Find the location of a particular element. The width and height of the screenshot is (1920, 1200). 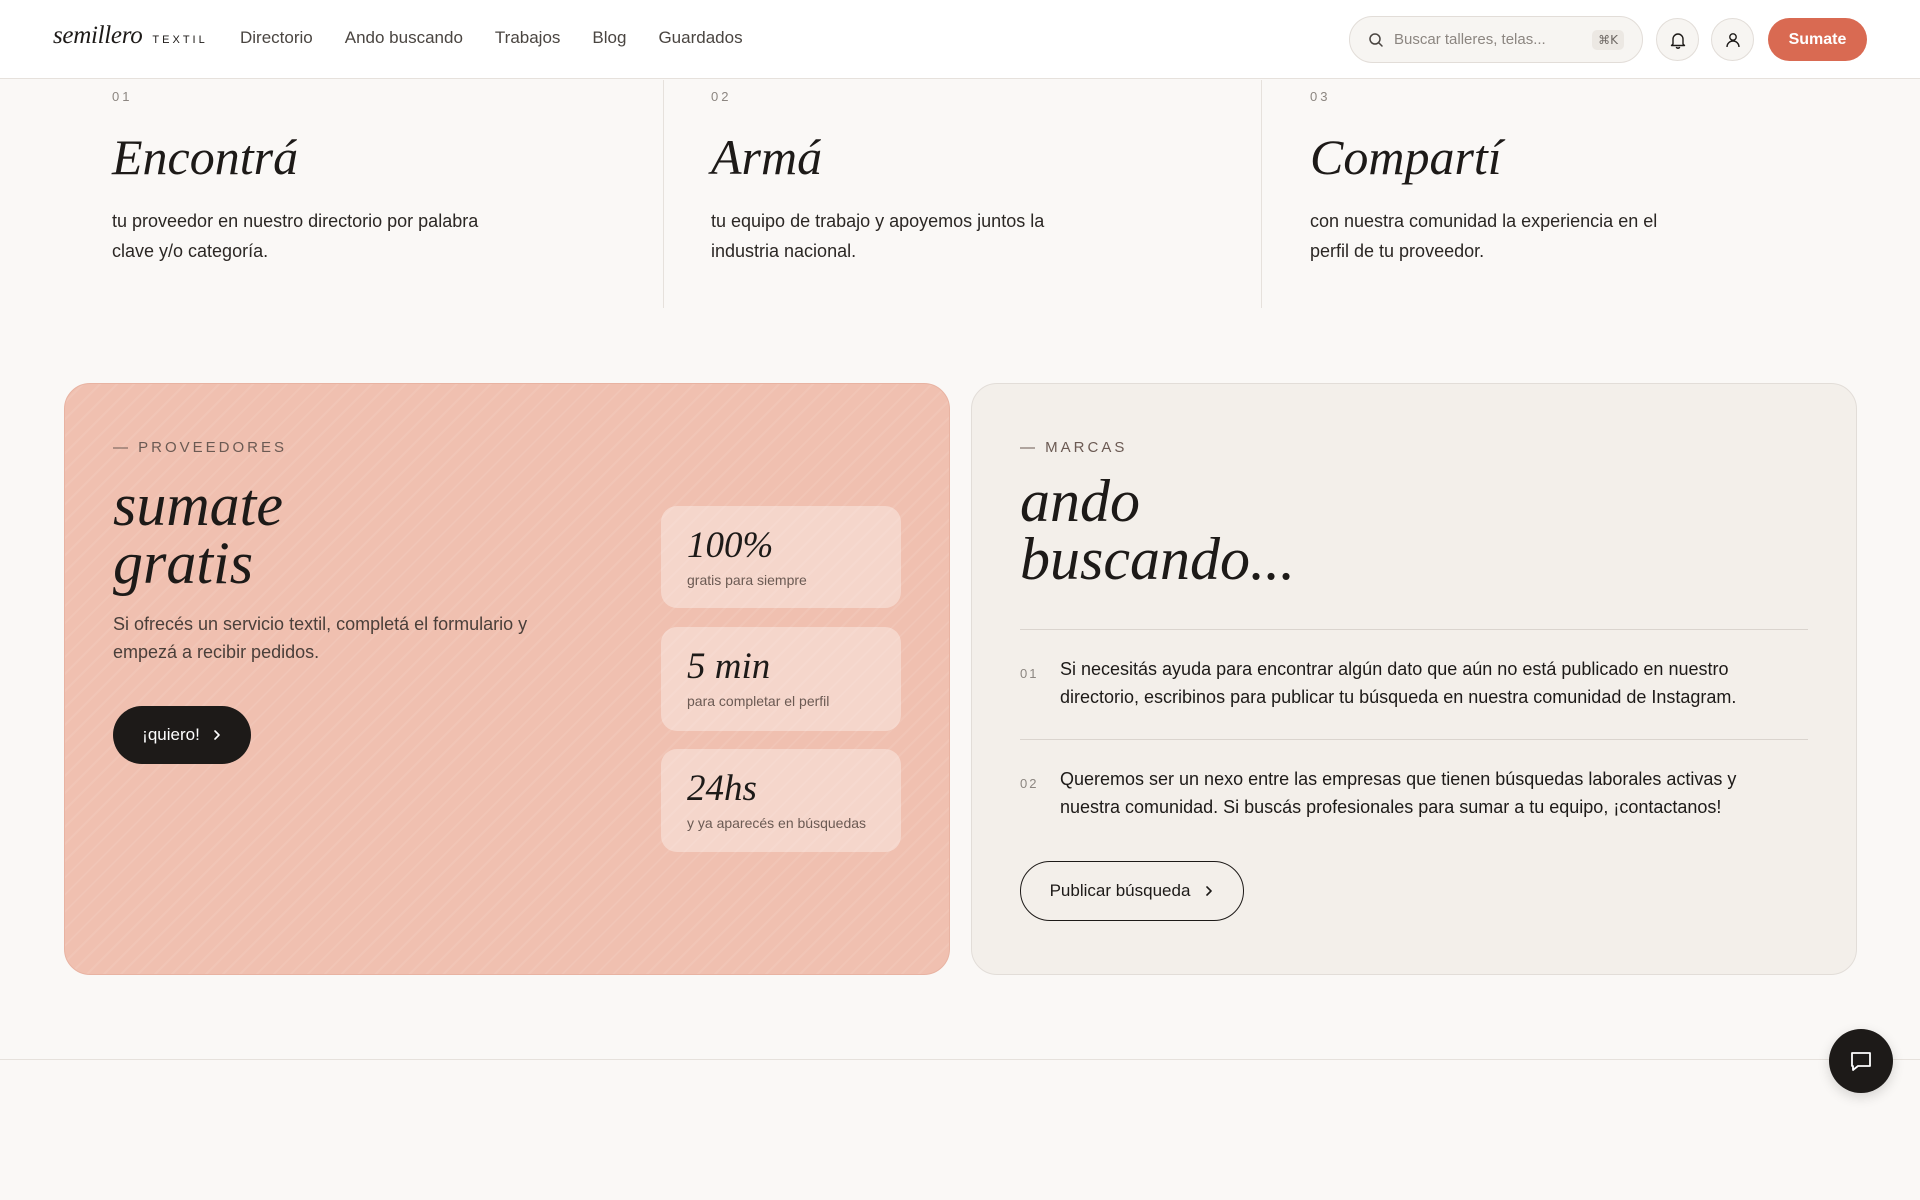

logo: semillero TEXTIL is located at coordinates (130, 36).